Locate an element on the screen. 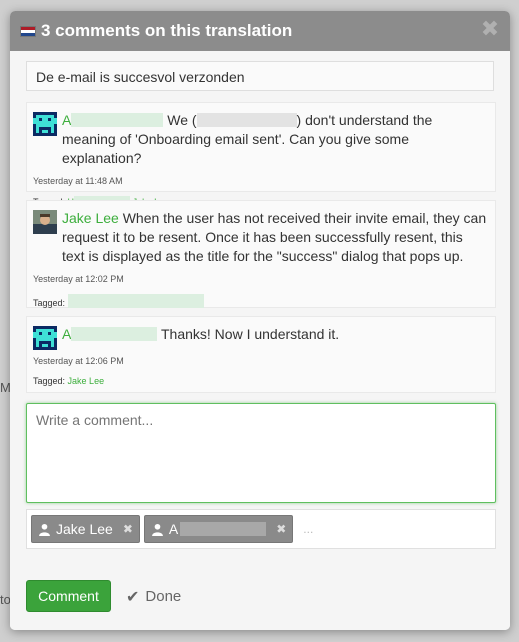 The width and height of the screenshot is (519, 642). dialog-header: 3 comments on this translation ✖ is located at coordinates (260, 31).